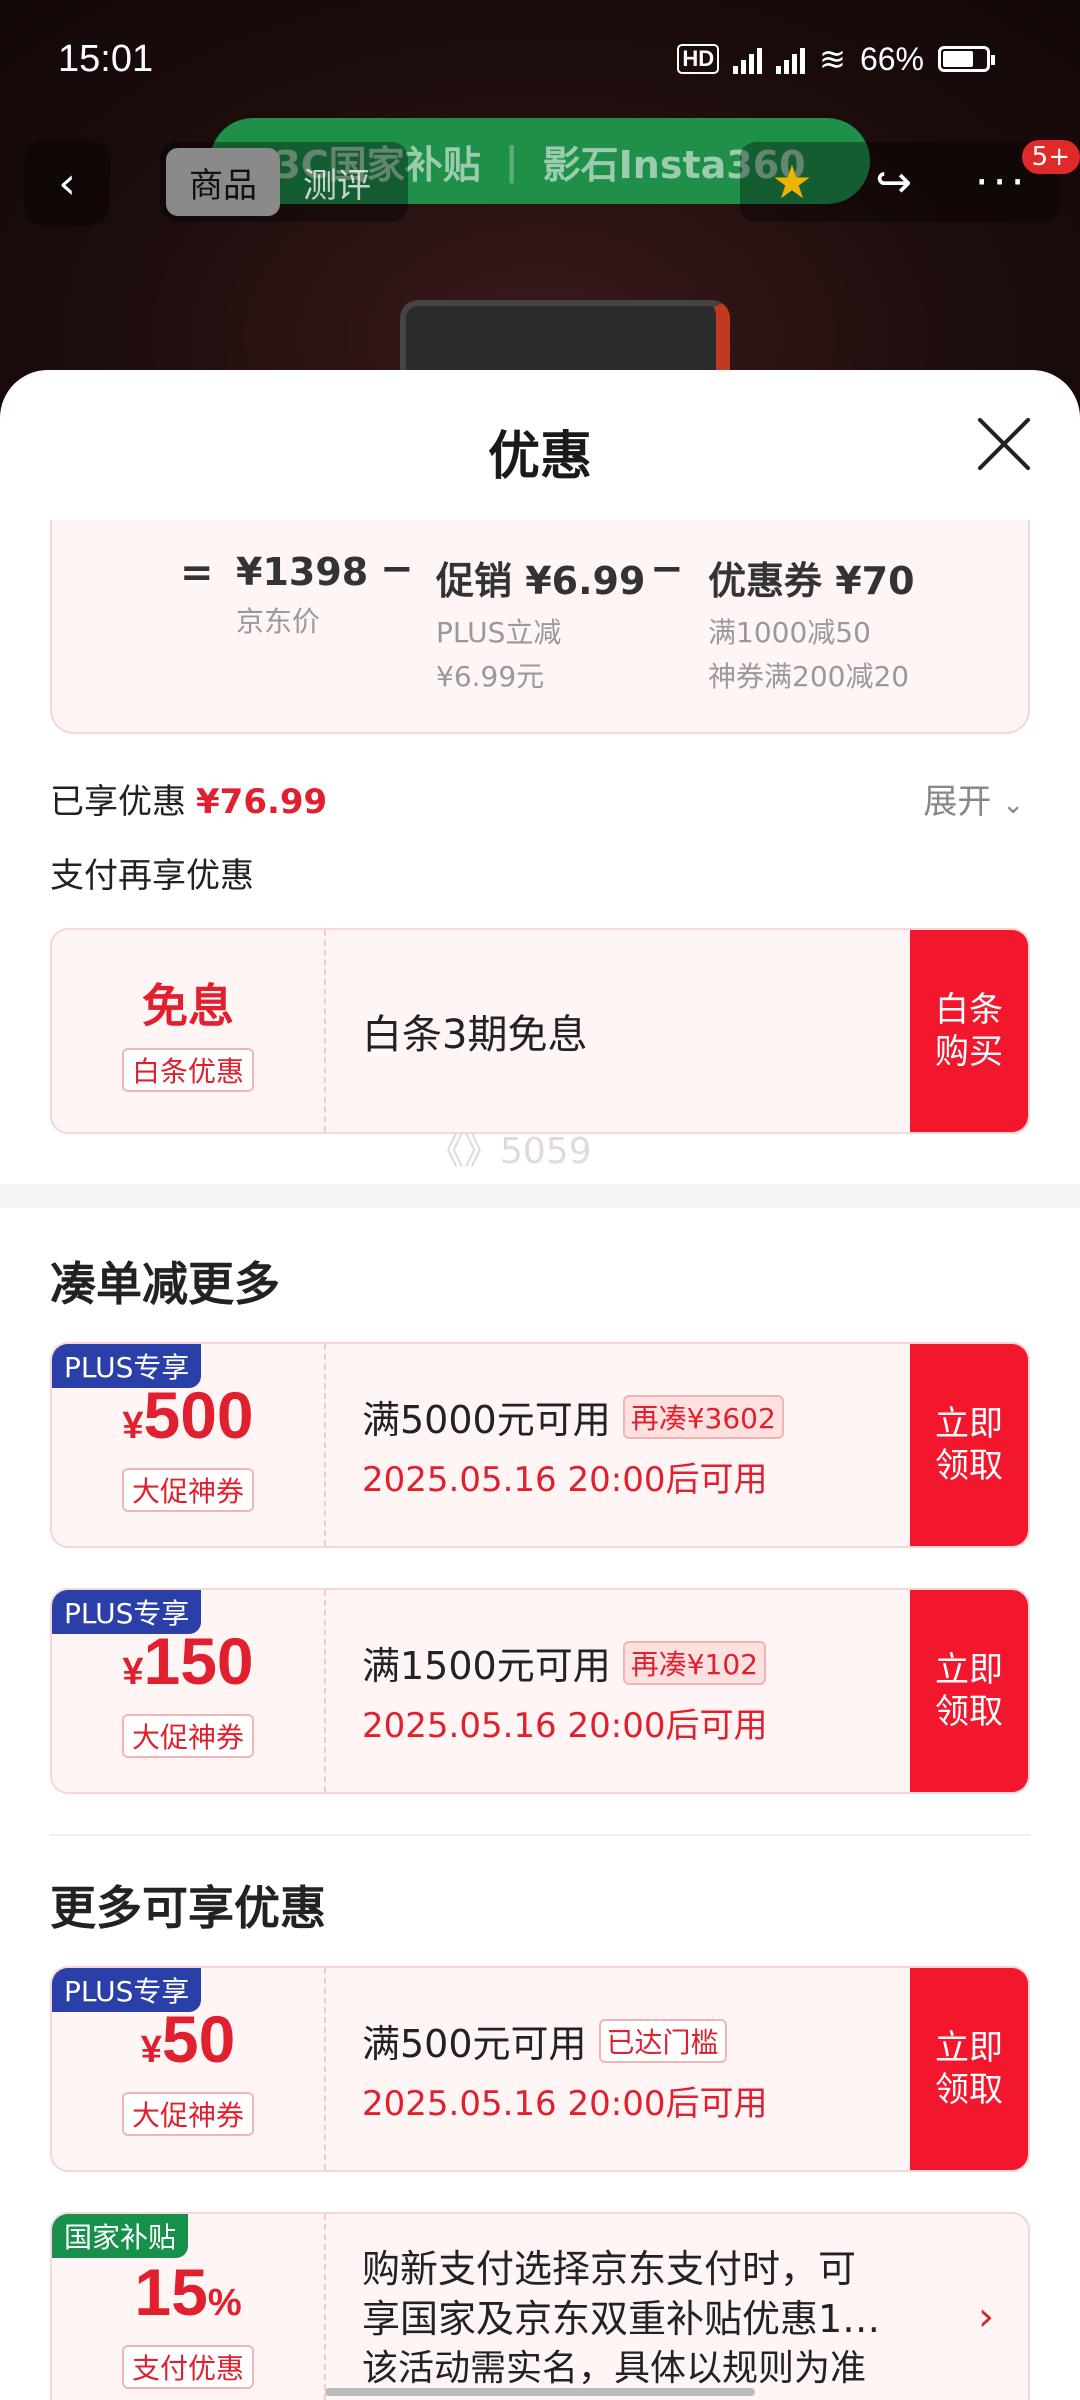 The image size is (1080, 2400). Describe the element at coordinates (540, 1196) in the screenshot. I see `section-divider` at that location.